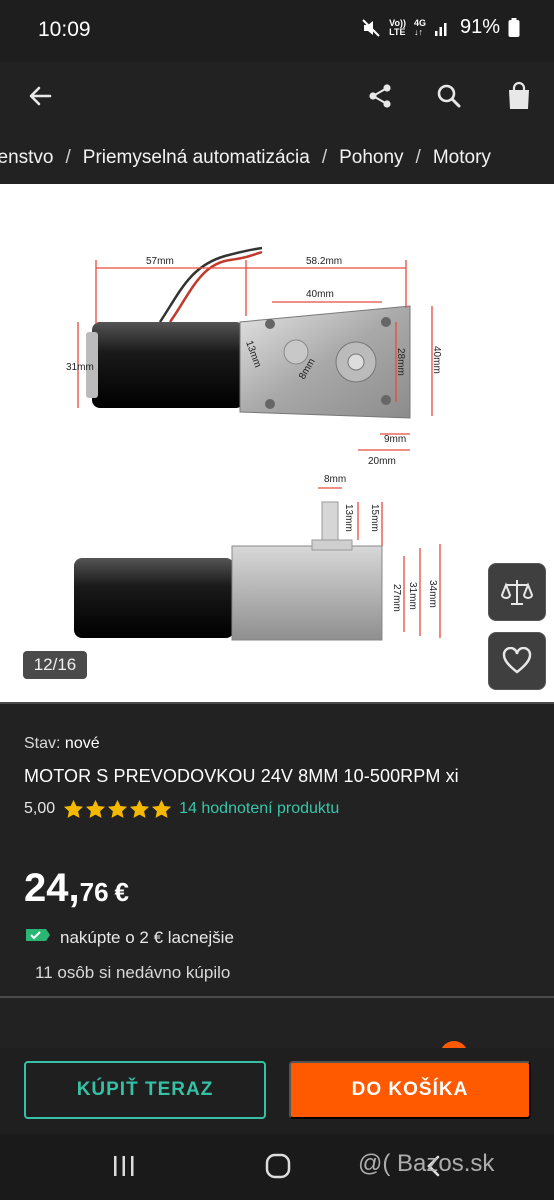 This screenshot has height=1200, width=554. I want to click on status-time: 10:09, so click(64, 29).